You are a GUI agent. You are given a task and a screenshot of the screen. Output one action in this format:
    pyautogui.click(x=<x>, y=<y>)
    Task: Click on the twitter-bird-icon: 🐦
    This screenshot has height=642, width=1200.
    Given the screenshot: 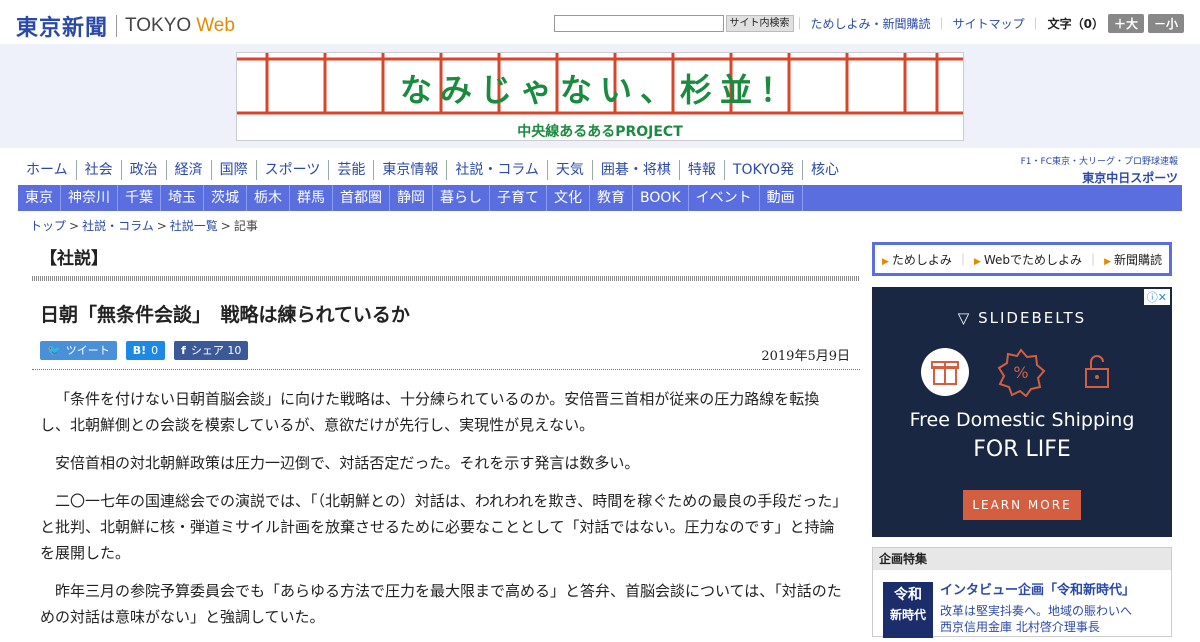 What is the action you would take?
    pyautogui.click(x=54, y=350)
    